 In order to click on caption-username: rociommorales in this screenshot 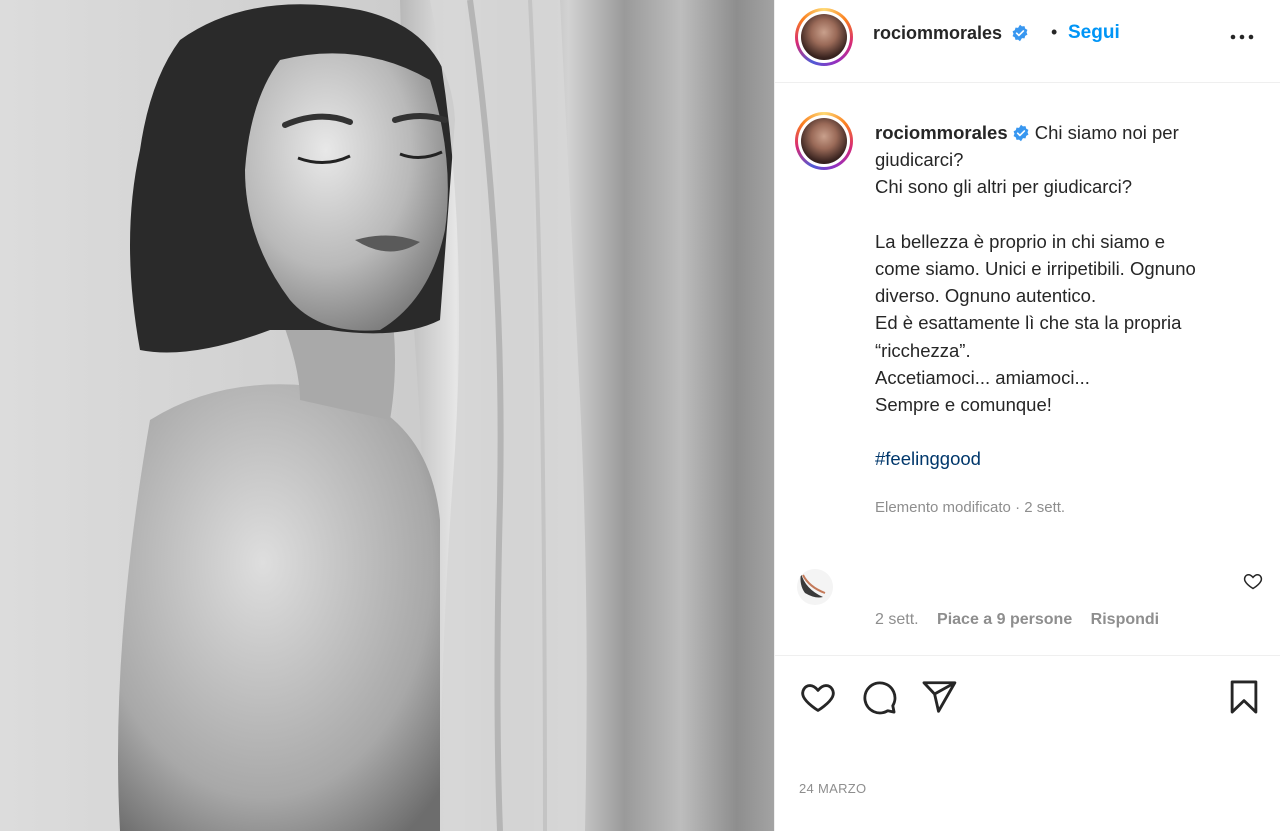, I will do `click(941, 132)`.